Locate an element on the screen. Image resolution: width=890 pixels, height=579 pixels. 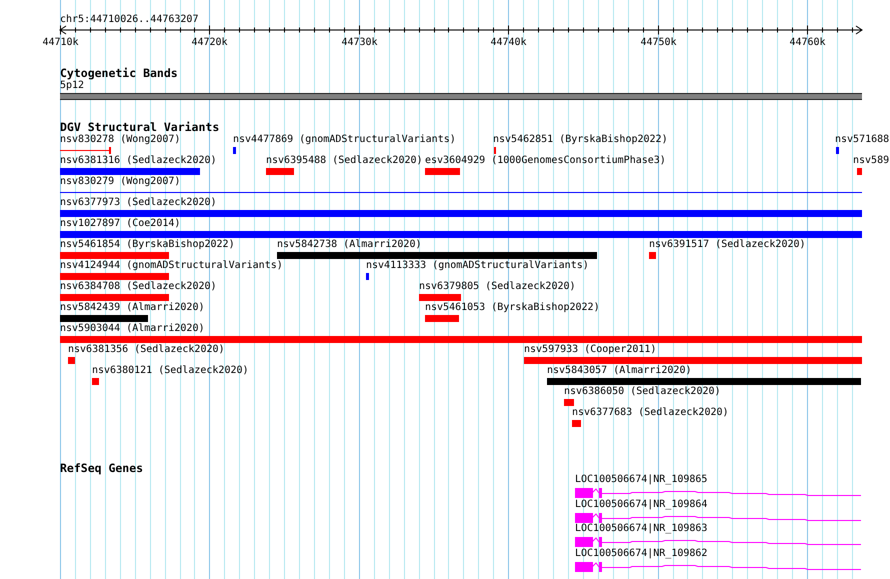
variant-label: nsv830278 (Wong2007) is located at coordinates (120, 140).